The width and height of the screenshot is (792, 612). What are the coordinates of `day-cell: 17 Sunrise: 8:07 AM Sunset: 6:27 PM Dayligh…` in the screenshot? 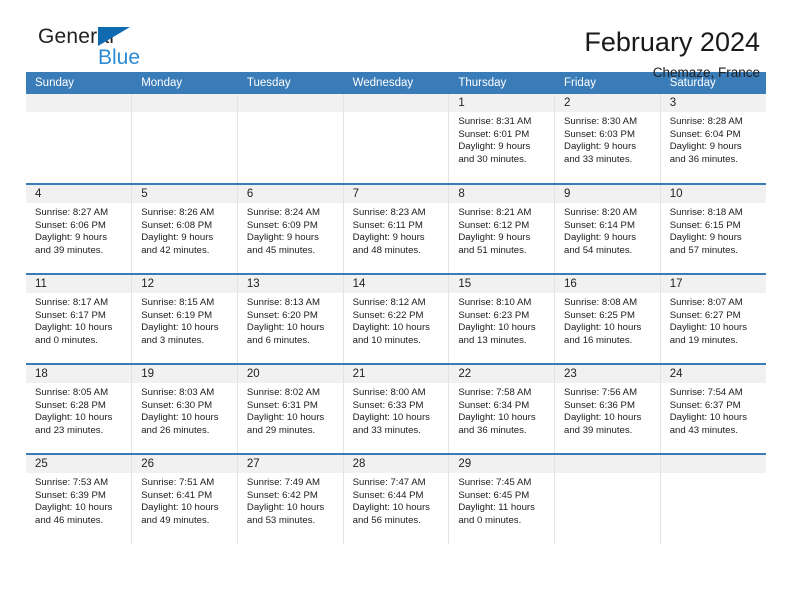 It's located at (713, 318).